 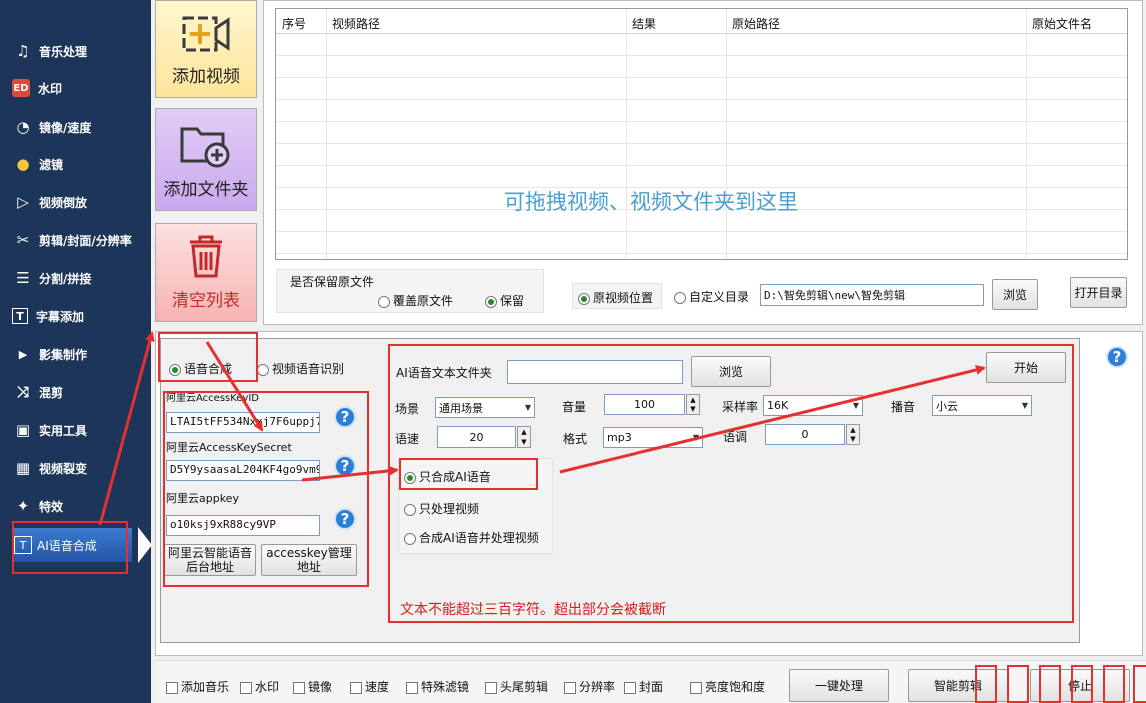 I want to click on arrow-sidebar-to-mode, so click(x=126, y=428).